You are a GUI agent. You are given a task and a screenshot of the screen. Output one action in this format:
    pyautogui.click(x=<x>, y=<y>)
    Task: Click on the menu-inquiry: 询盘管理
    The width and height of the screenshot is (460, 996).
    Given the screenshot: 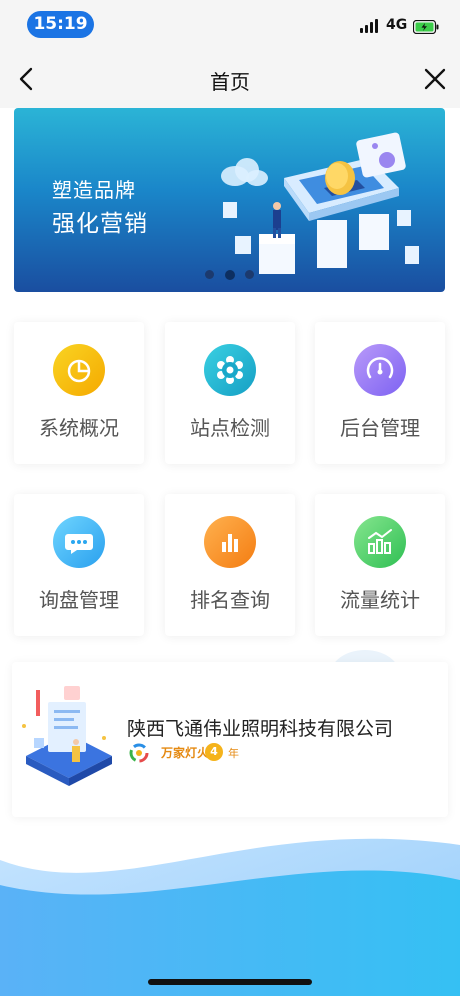 What is the action you would take?
    pyautogui.click(x=79, y=565)
    